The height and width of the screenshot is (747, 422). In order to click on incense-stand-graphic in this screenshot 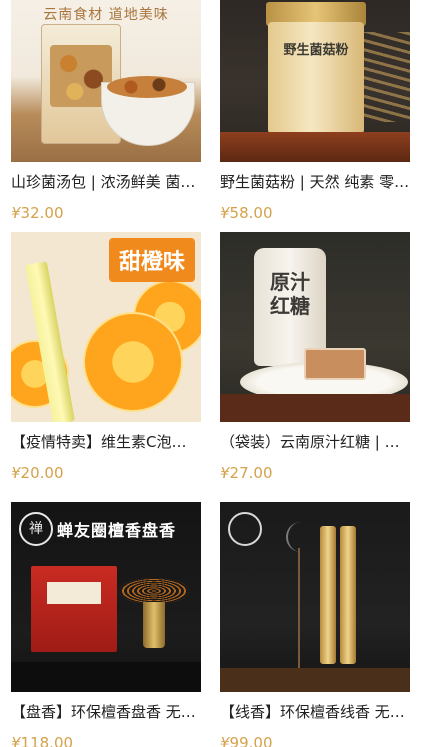, I will do `click(154, 625)`.